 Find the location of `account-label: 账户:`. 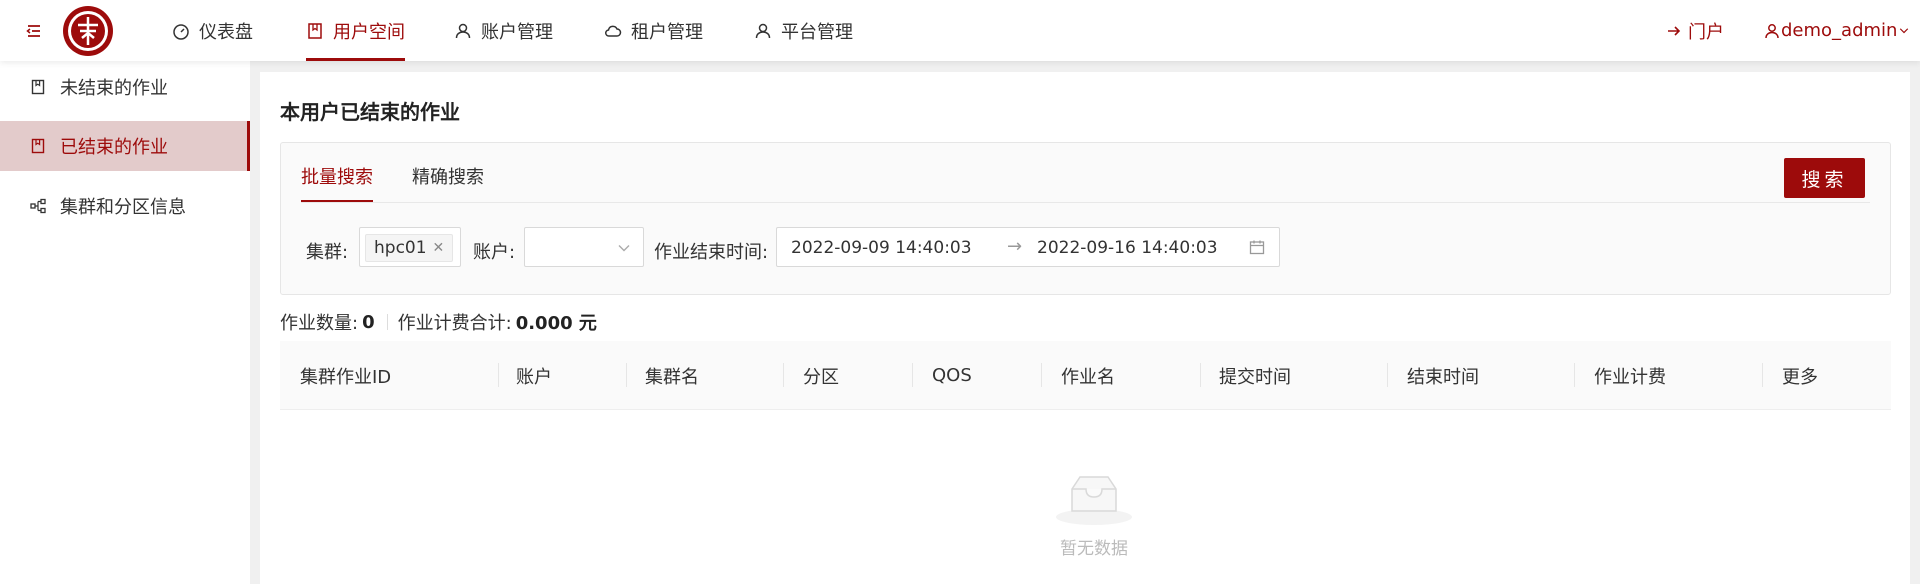

account-label: 账户: is located at coordinates (494, 252).